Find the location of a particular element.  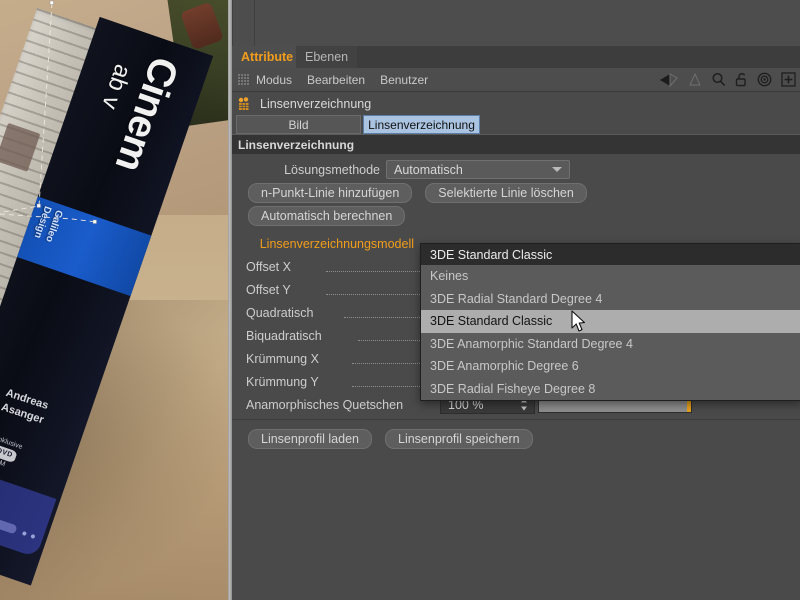

dropdown-item-radial-standard-degree-4: 3DE Radial Standard Degree 4 is located at coordinates (610, 299).